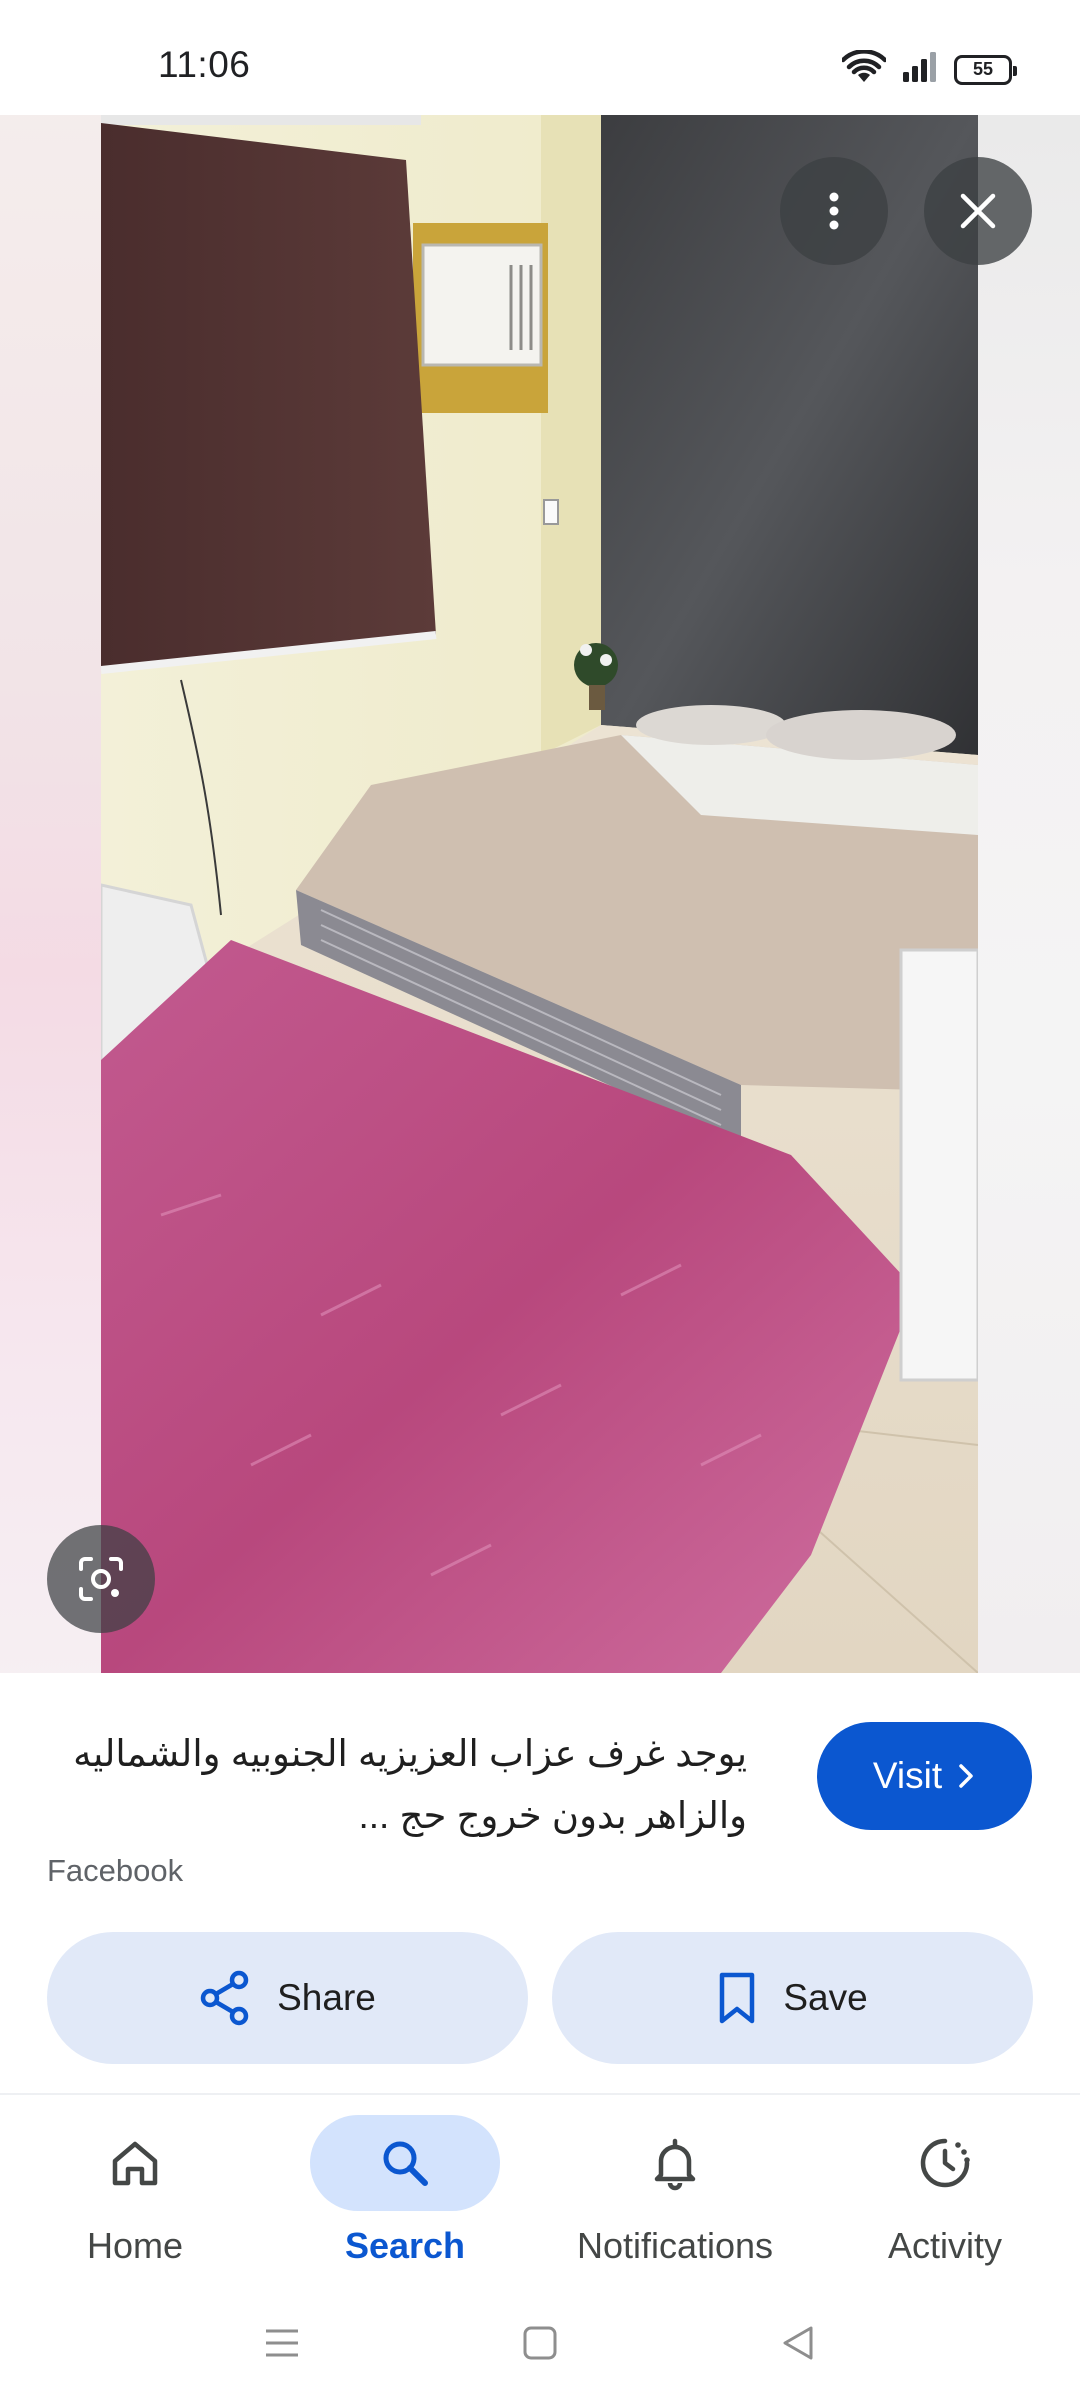 The height and width of the screenshot is (2400, 1080). I want to click on visit-button: Visit, so click(924, 1776).